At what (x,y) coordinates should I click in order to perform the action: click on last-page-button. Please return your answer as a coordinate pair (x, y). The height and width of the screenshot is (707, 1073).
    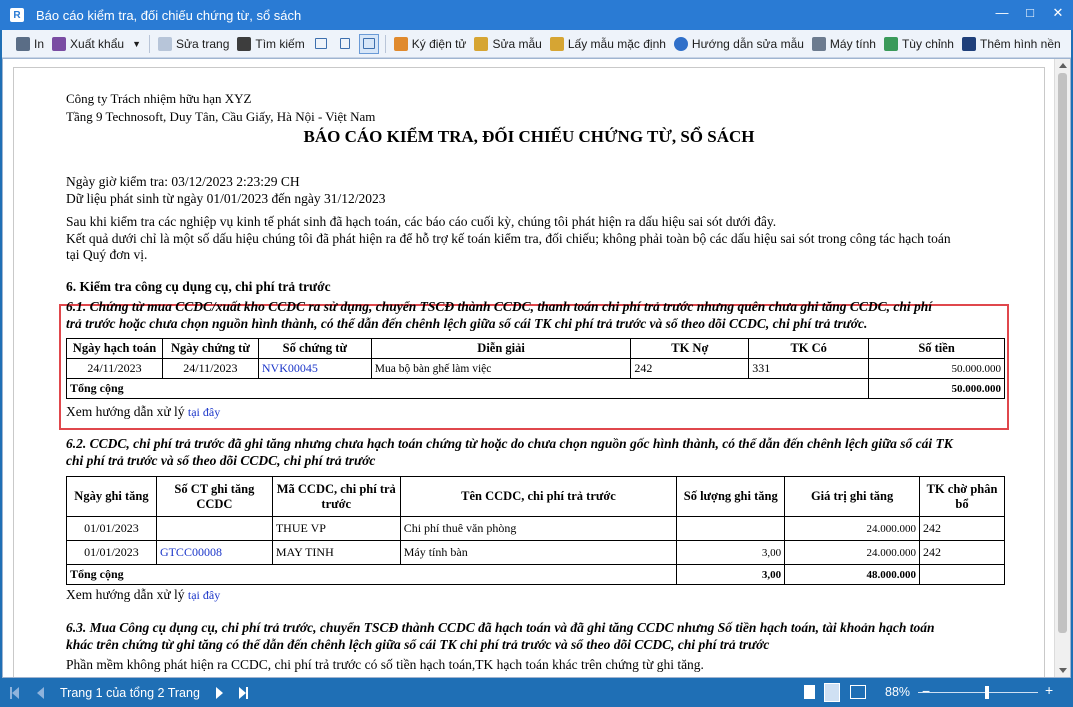
    Looking at the image, I should click on (243, 692).